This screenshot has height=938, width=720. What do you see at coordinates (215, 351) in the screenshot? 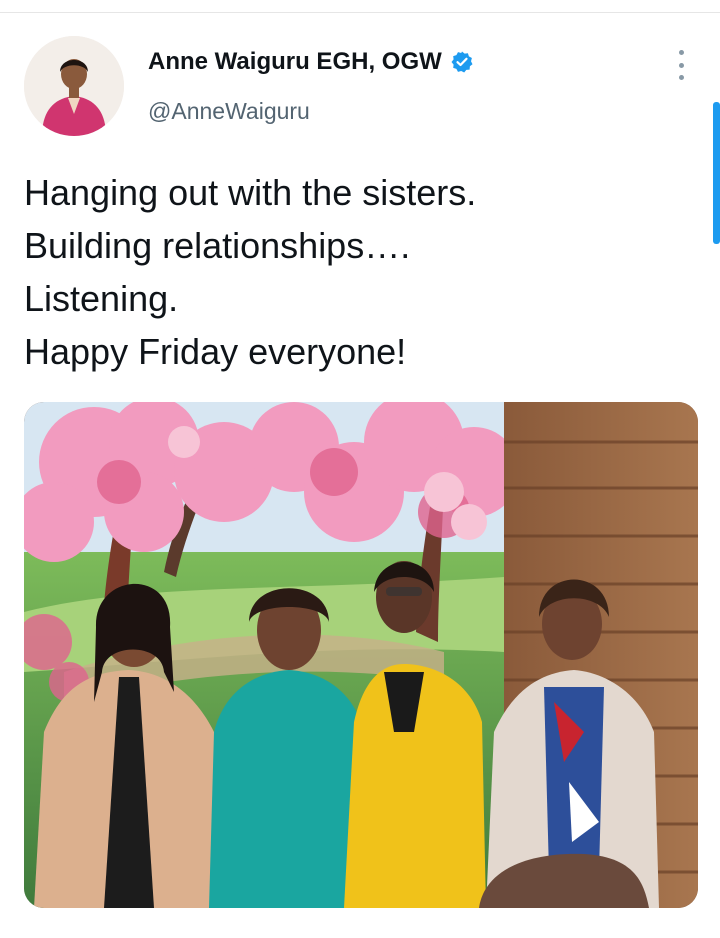
I see `tweet-text-line: Happy Friday everyone!` at bounding box center [215, 351].